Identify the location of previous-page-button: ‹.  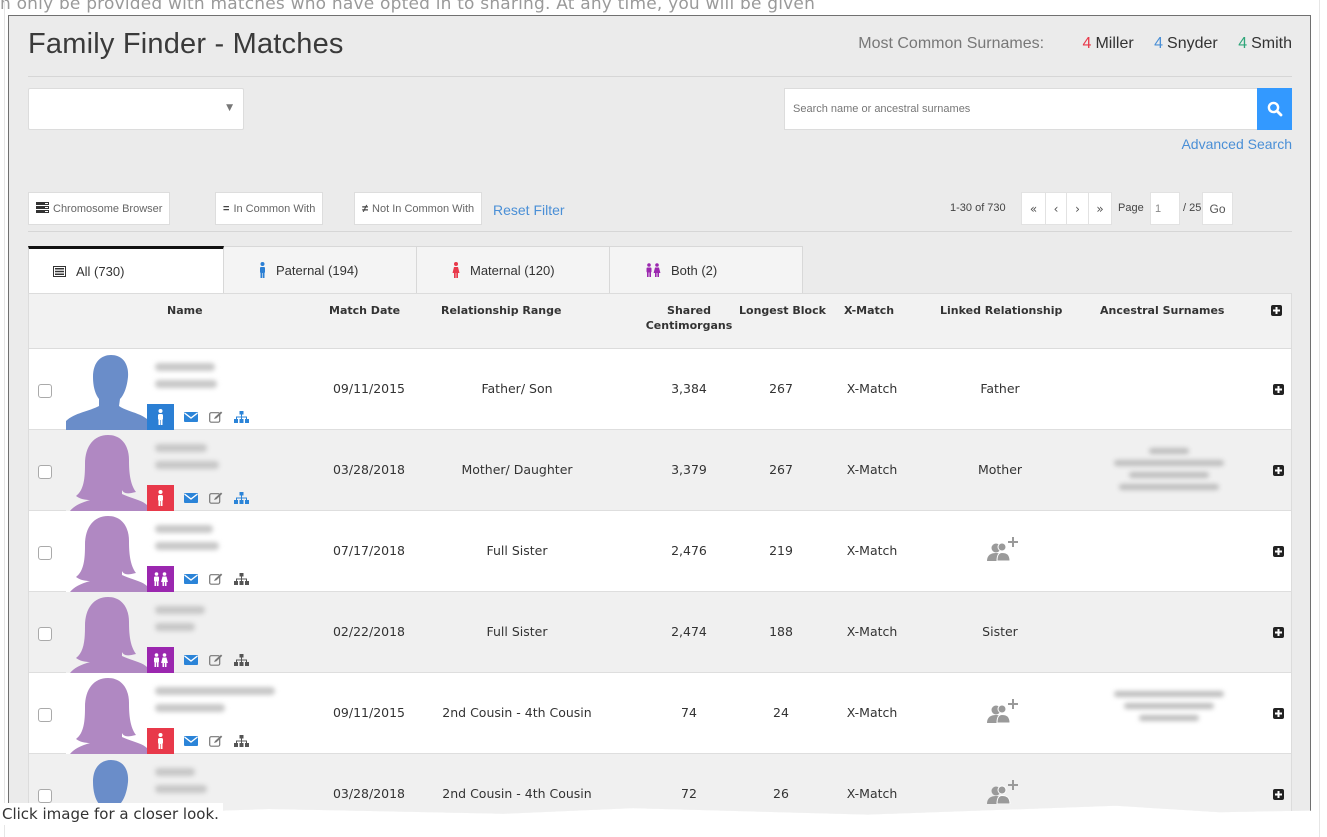
(1056, 208).